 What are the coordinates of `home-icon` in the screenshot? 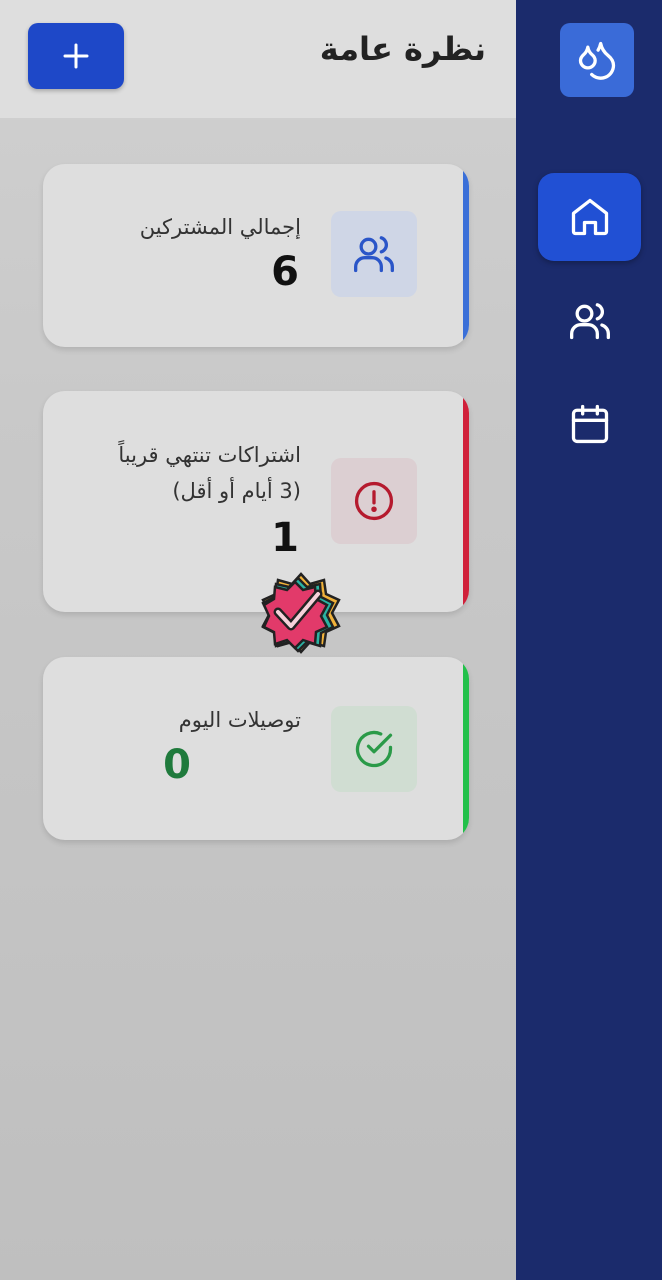 It's located at (589, 217).